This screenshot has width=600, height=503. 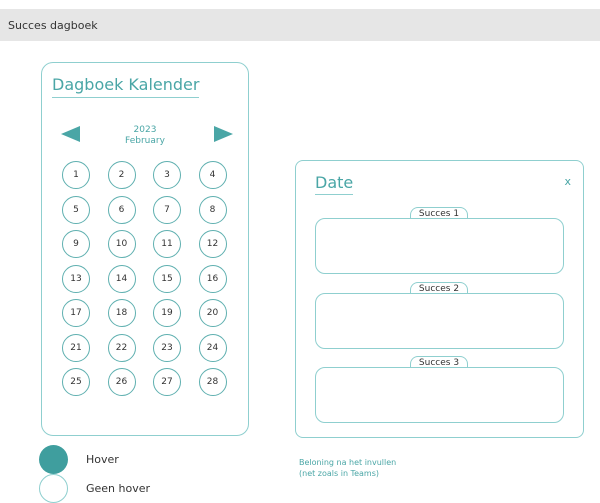 I want to click on reward-note-line-2: (net zoals in Teams), so click(x=339, y=473).